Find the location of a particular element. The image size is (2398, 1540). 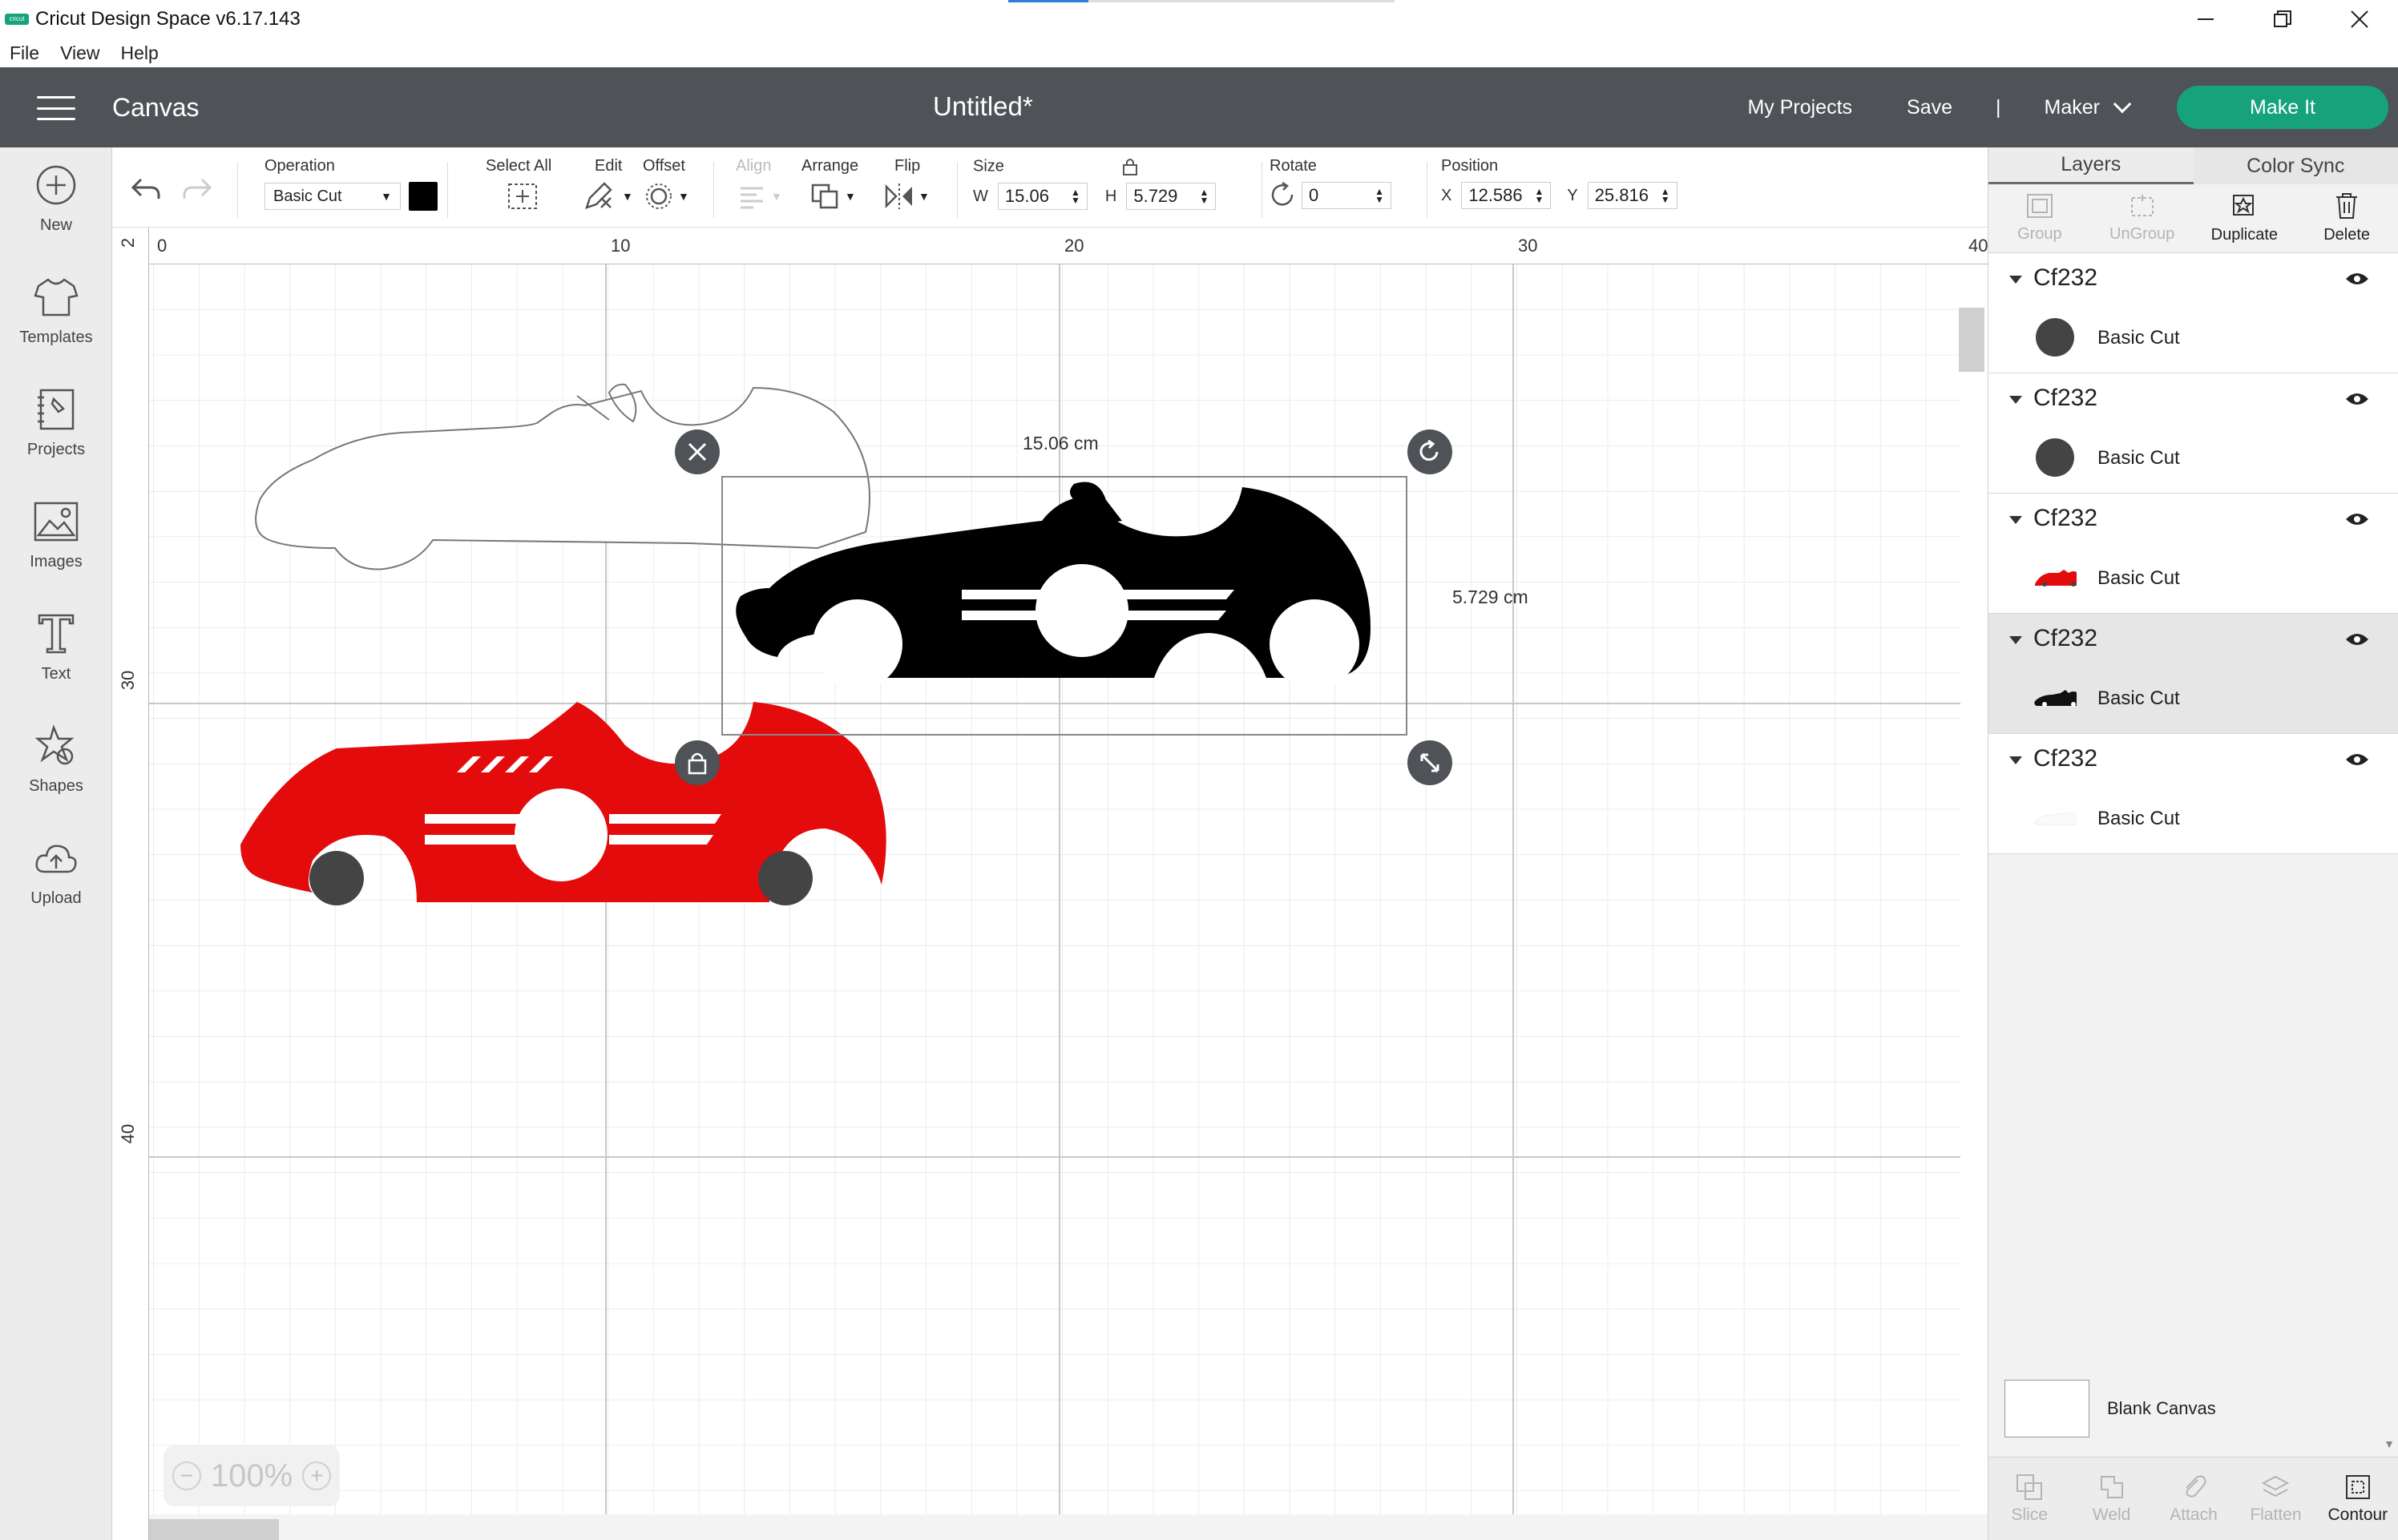

vertical-scrollbar is located at coordinates (1972, 340).